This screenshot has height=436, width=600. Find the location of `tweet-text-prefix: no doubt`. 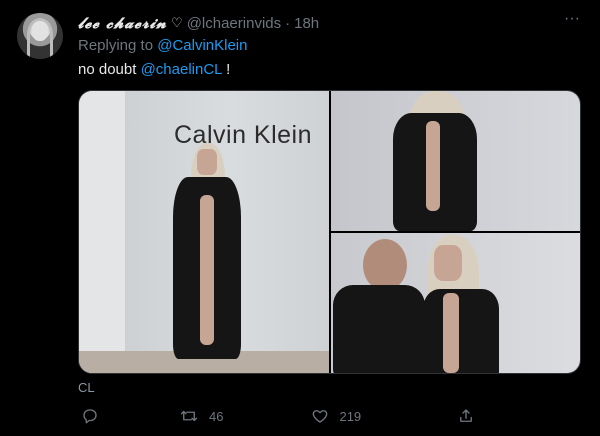

tweet-text-prefix: no doubt is located at coordinates (107, 69).